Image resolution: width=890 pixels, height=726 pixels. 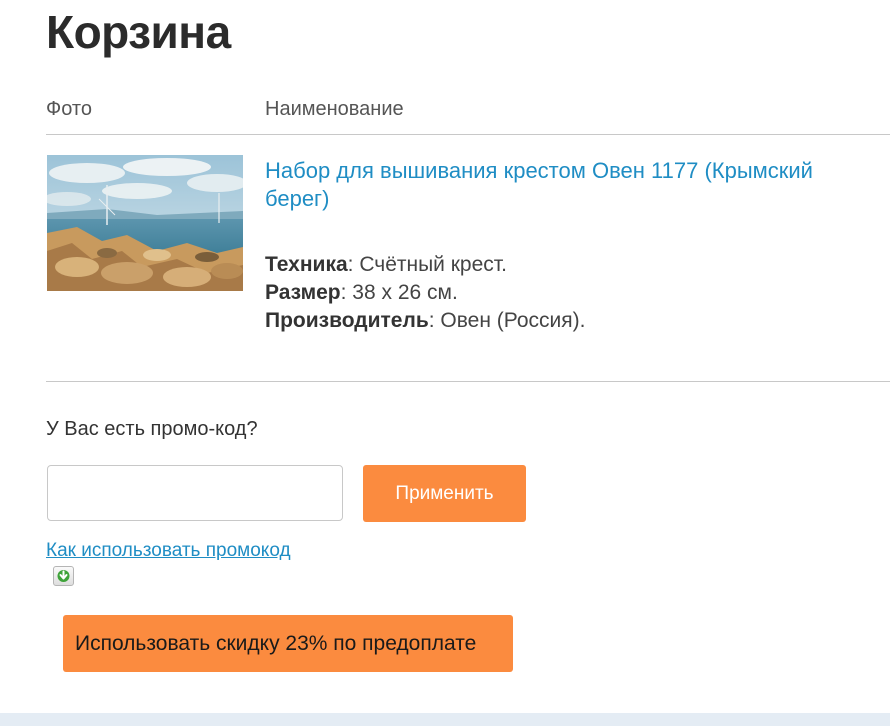 I want to click on photo-column-header: Фото, so click(x=69, y=109).